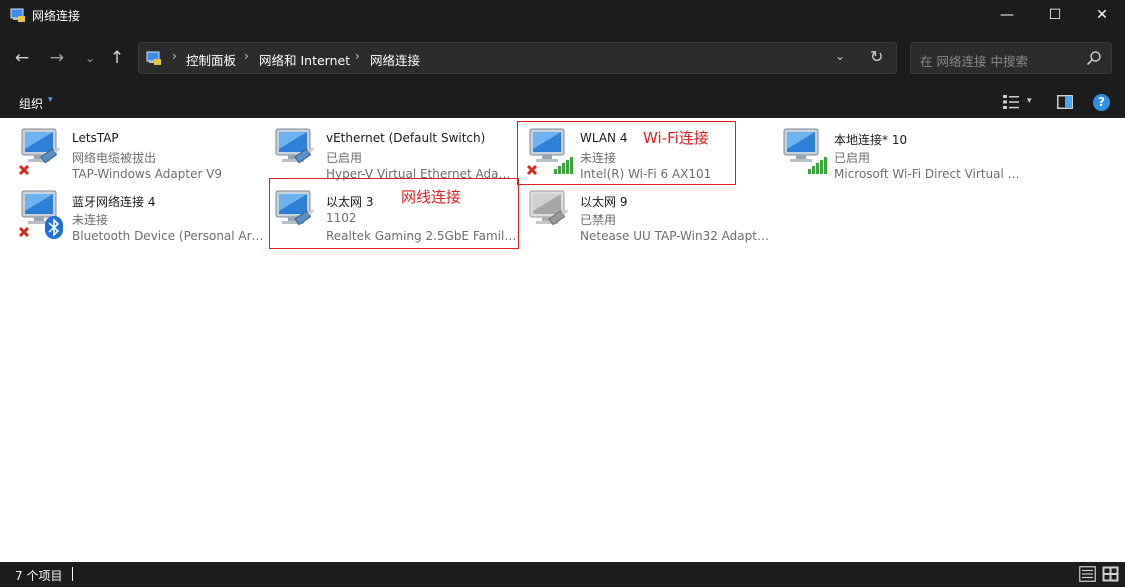 Image resolution: width=1125 pixels, height=587 pixels. Describe the element at coordinates (1007, 15) in the screenshot. I see `minimize-button: —` at that location.